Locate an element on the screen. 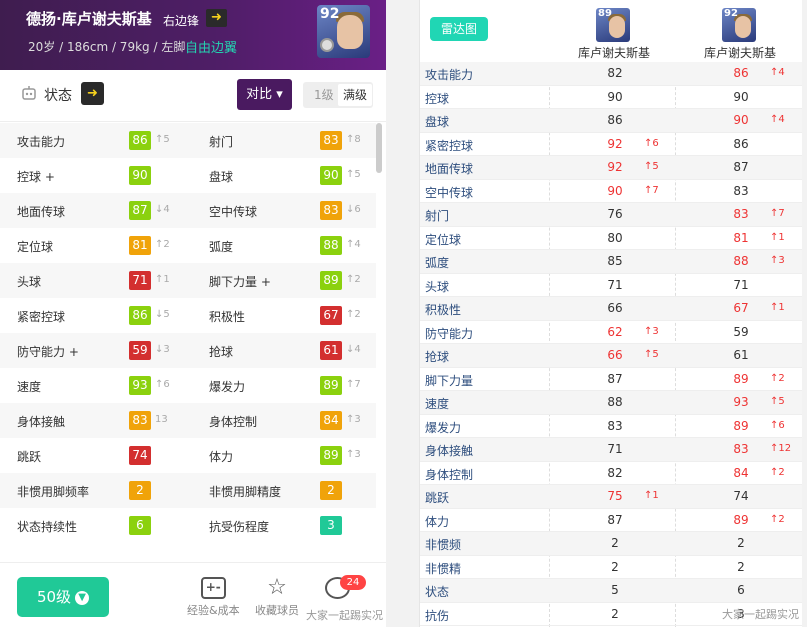 This screenshot has width=807, height=627. attribute-label: 控球 + is located at coordinates (36, 177).